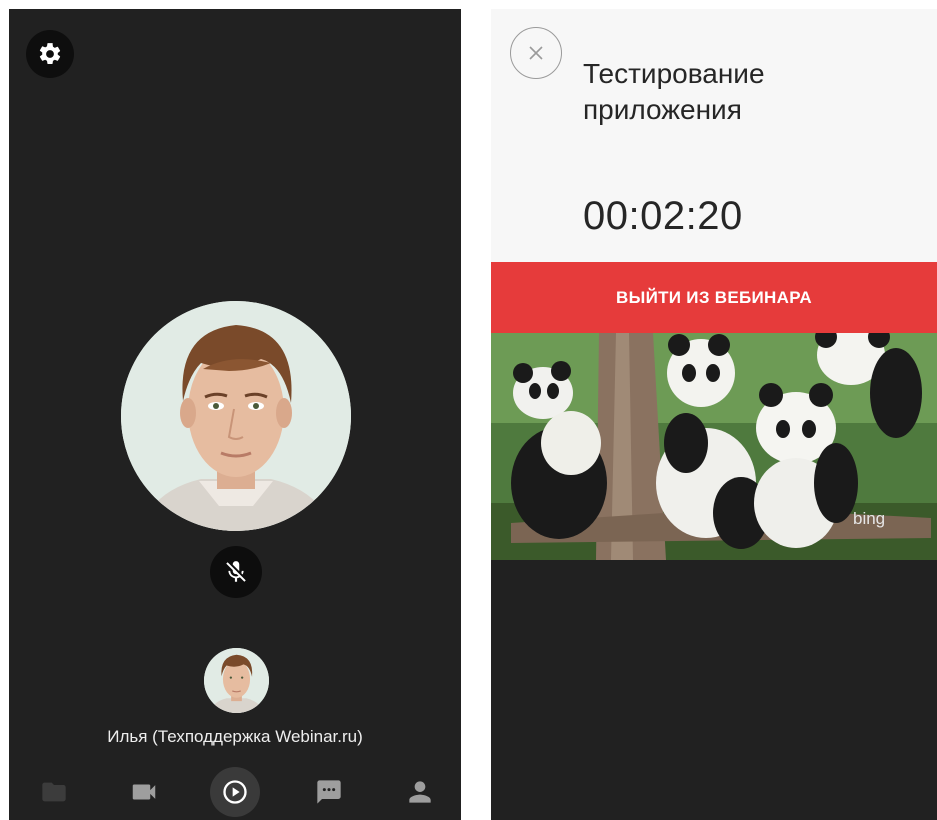 This screenshot has width=937, height=820. I want to click on bottom-tab-bar, so click(235, 793).